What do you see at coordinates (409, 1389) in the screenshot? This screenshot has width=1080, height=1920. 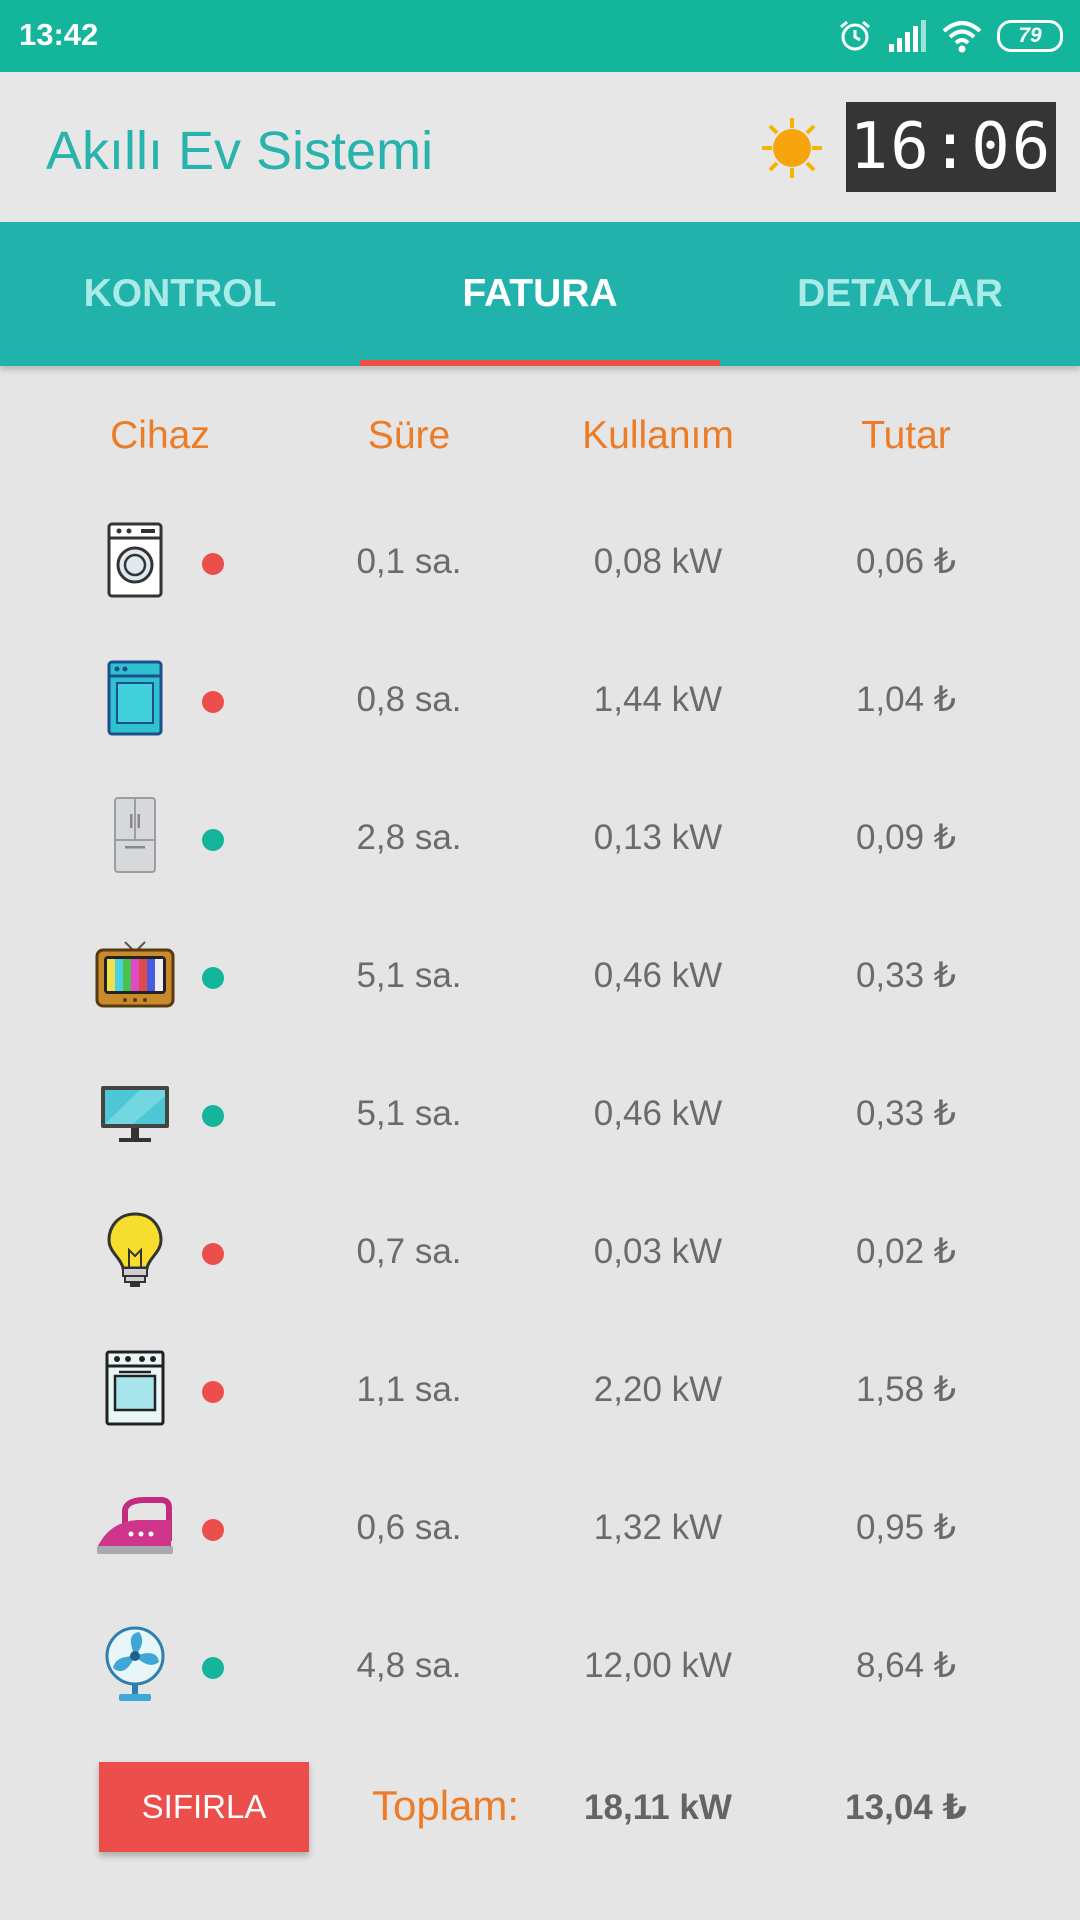 I see `duration-cell: 1,1 sa.` at bounding box center [409, 1389].